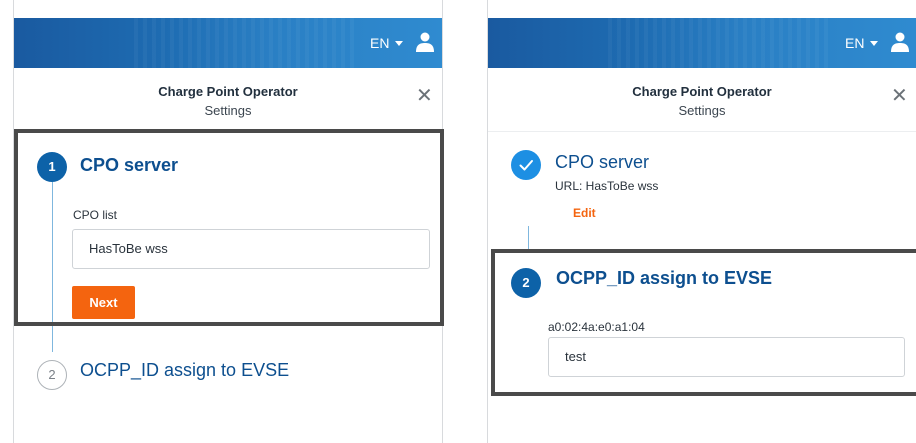 The width and height of the screenshot is (916, 443). What do you see at coordinates (584, 213) in the screenshot?
I see `edit-link: Edit` at bounding box center [584, 213].